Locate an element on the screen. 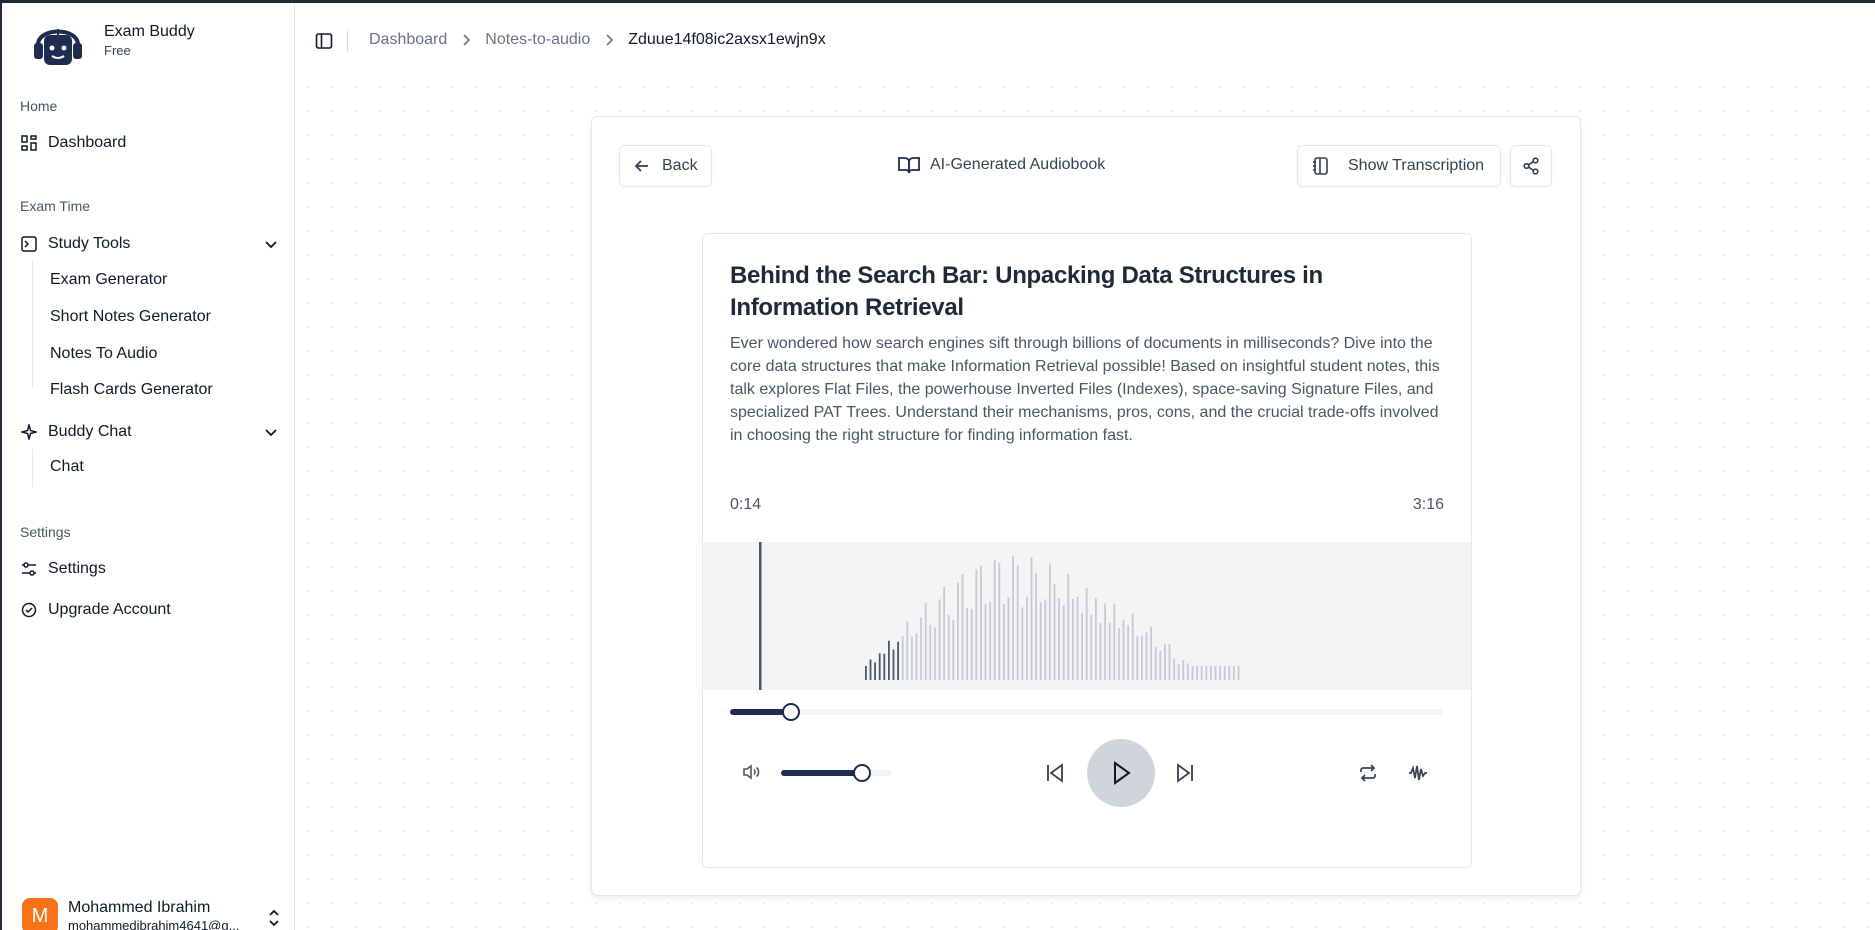 This screenshot has width=1875, height=930. avatar: M is located at coordinates (40, 914).